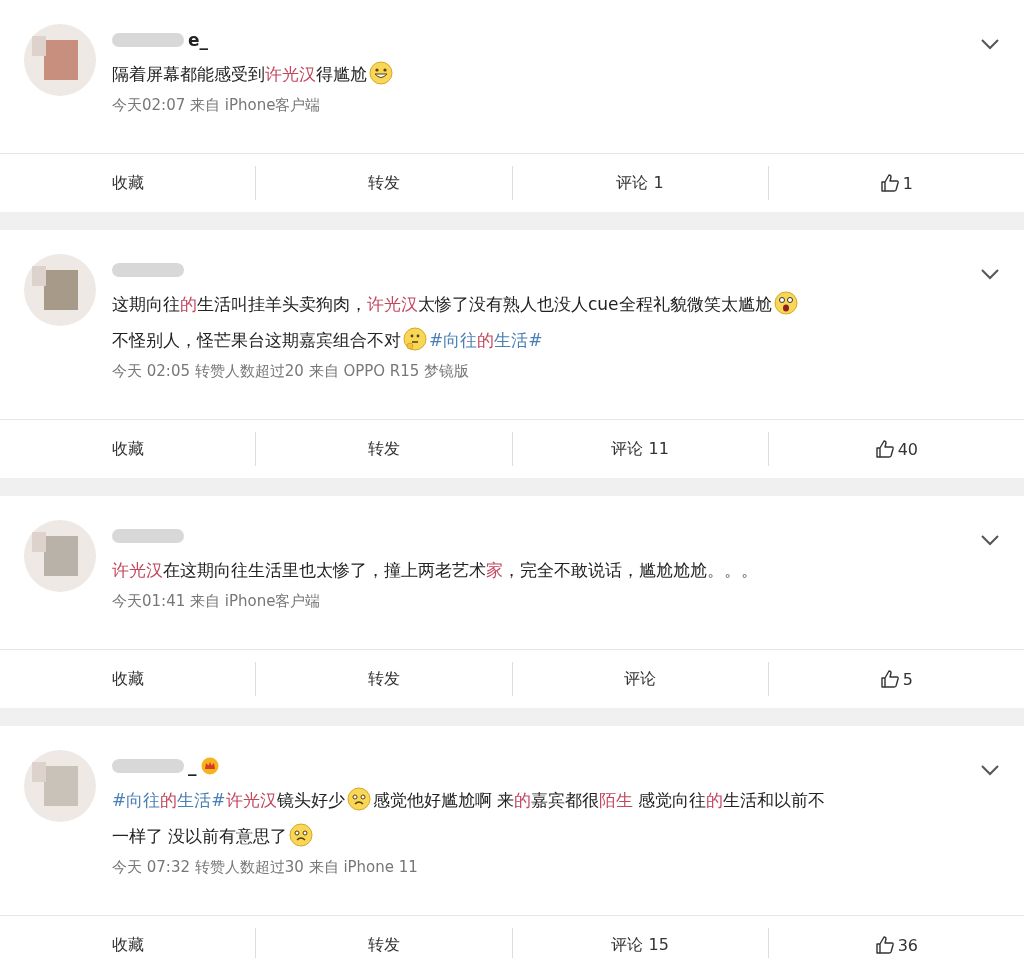 The image size is (1024, 958). Describe the element at coordinates (192, 766) in the screenshot. I see `user-name: _` at that location.